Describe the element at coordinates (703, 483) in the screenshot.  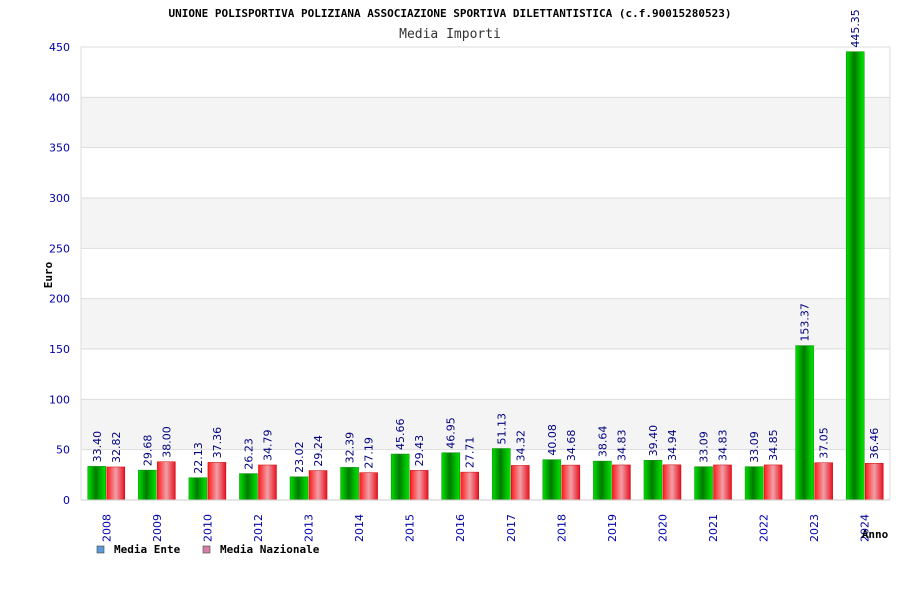
I see `bar-media-ente-2021` at that location.